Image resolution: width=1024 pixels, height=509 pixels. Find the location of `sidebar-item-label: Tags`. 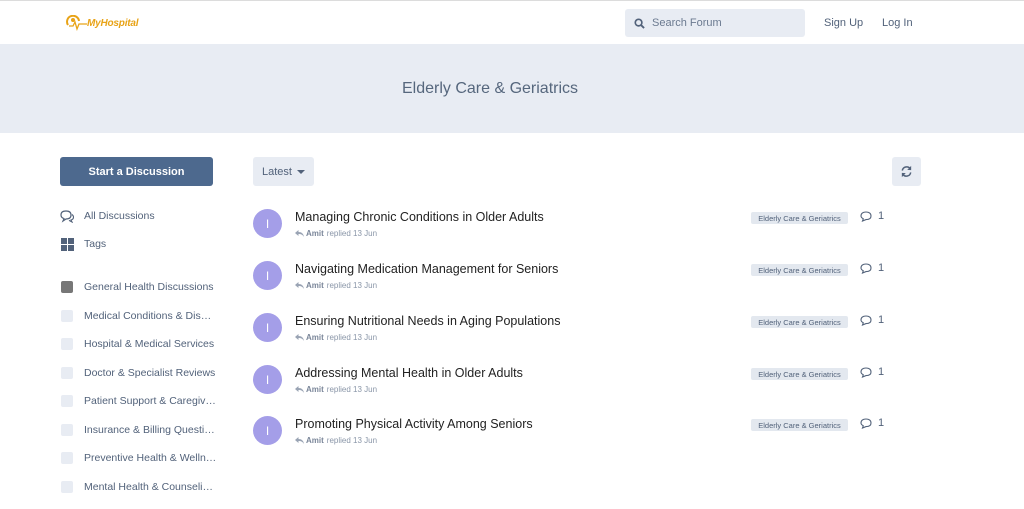

sidebar-item-label: Tags is located at coordinates (95, 244).